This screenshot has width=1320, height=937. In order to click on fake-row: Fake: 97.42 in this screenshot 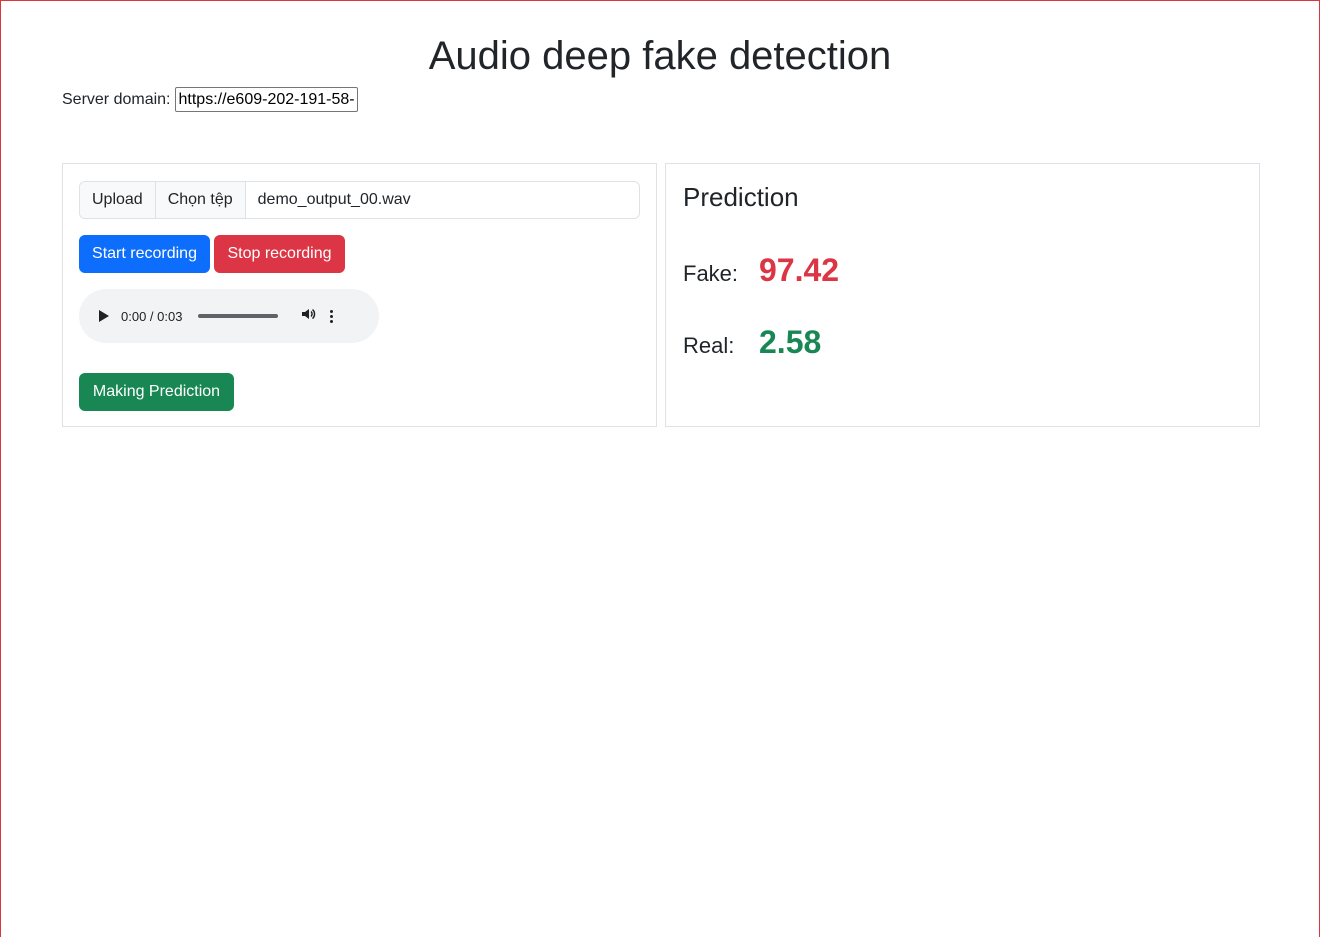, I will do `click(761, 270)`.